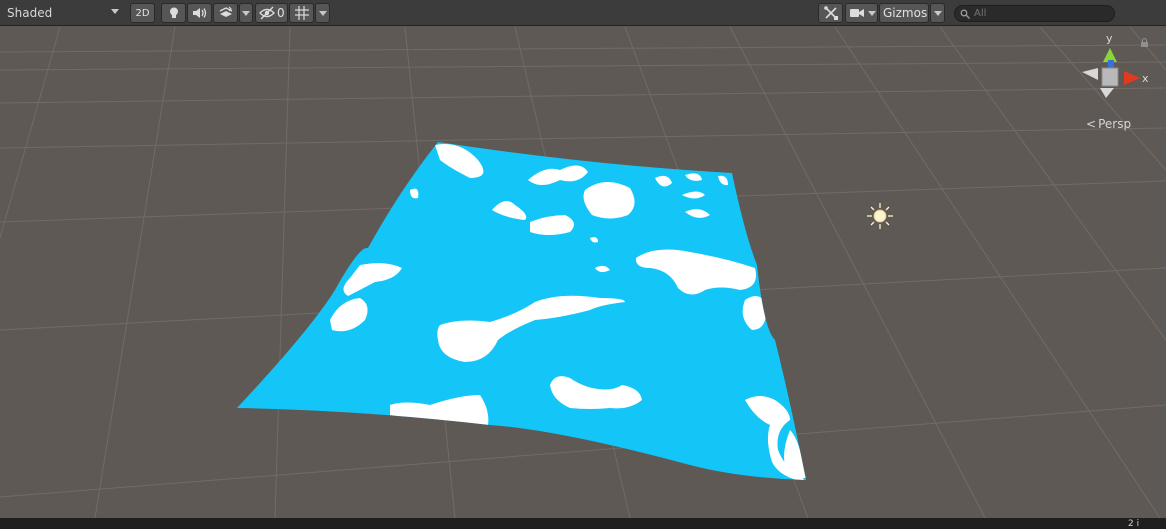  I want to click on gizmo-x-label: x, so click(1145, 78).